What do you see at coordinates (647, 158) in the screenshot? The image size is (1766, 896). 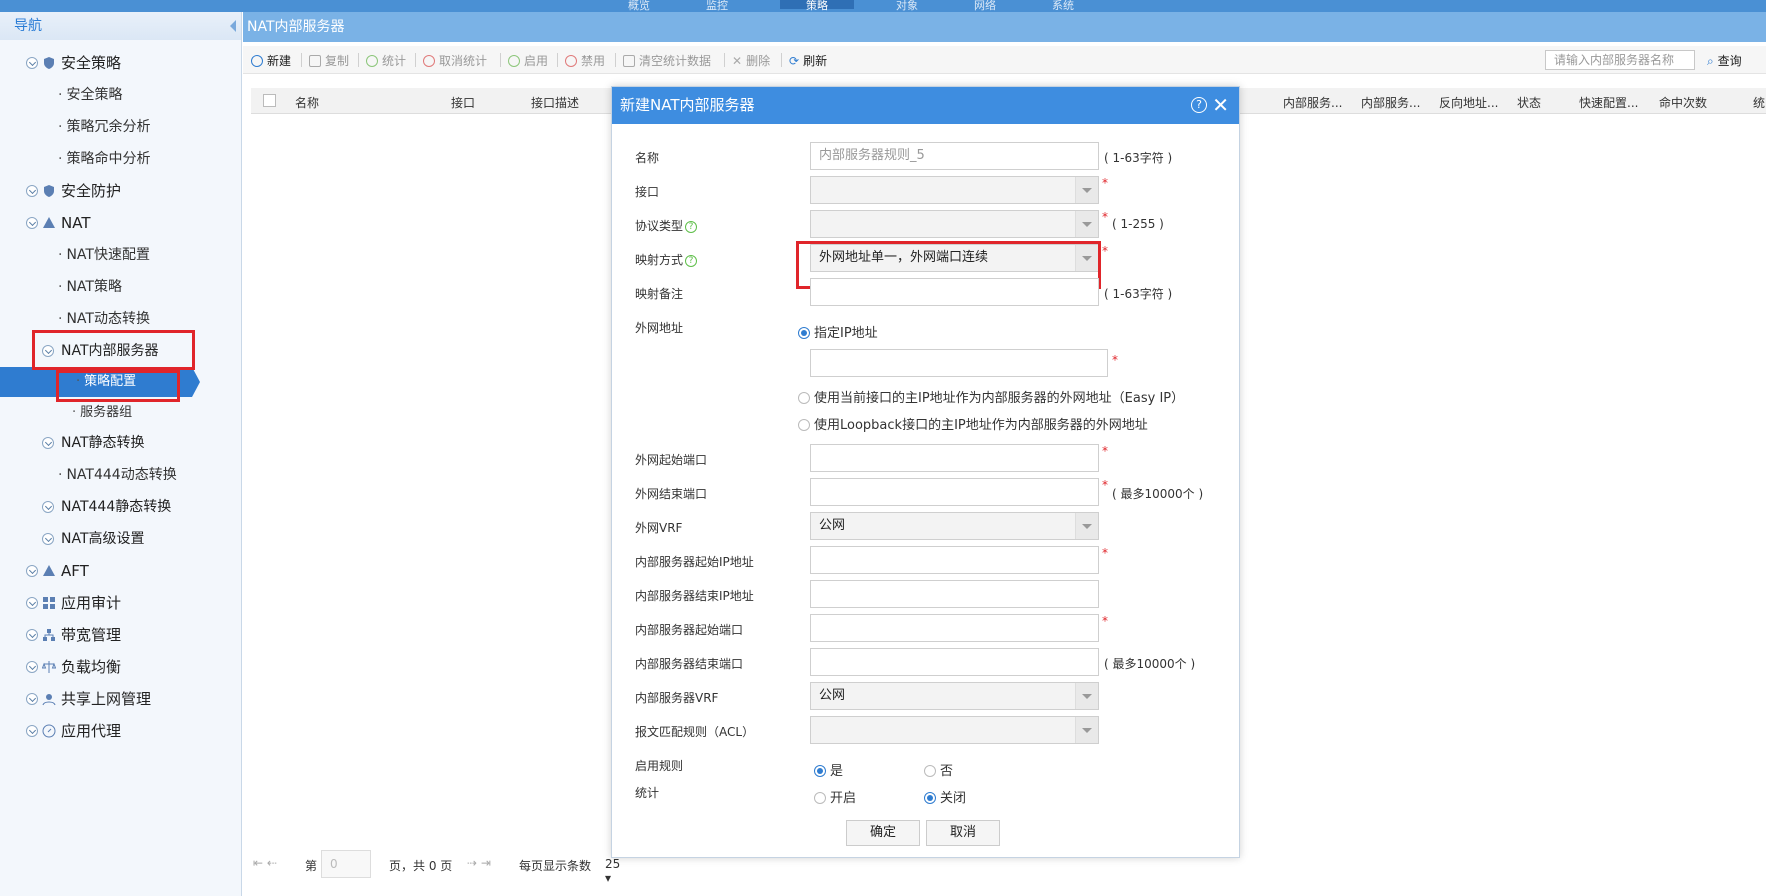 I see `name-label: 名称` at bounding box center [647, 158].